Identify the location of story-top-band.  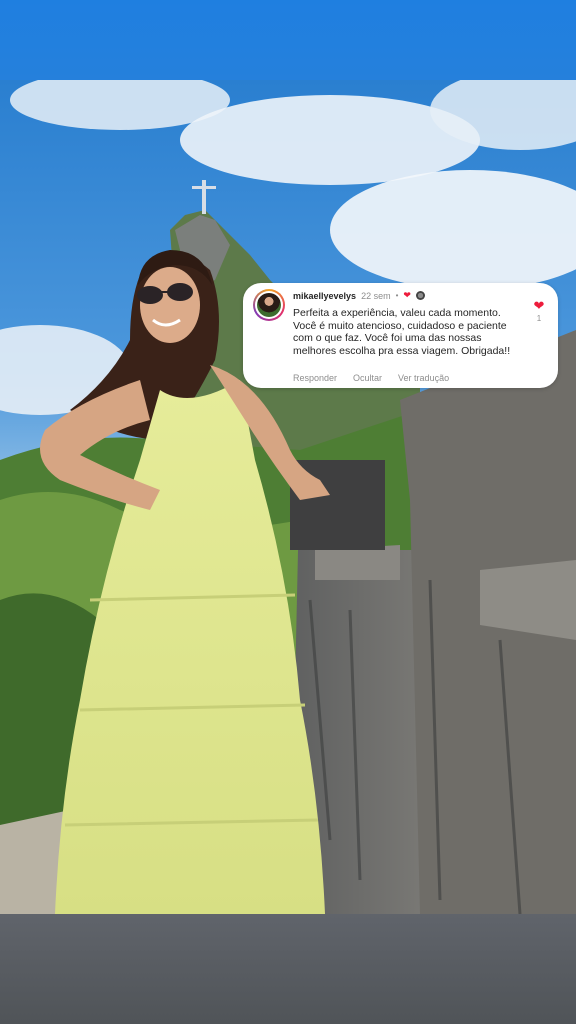
(288, 40).